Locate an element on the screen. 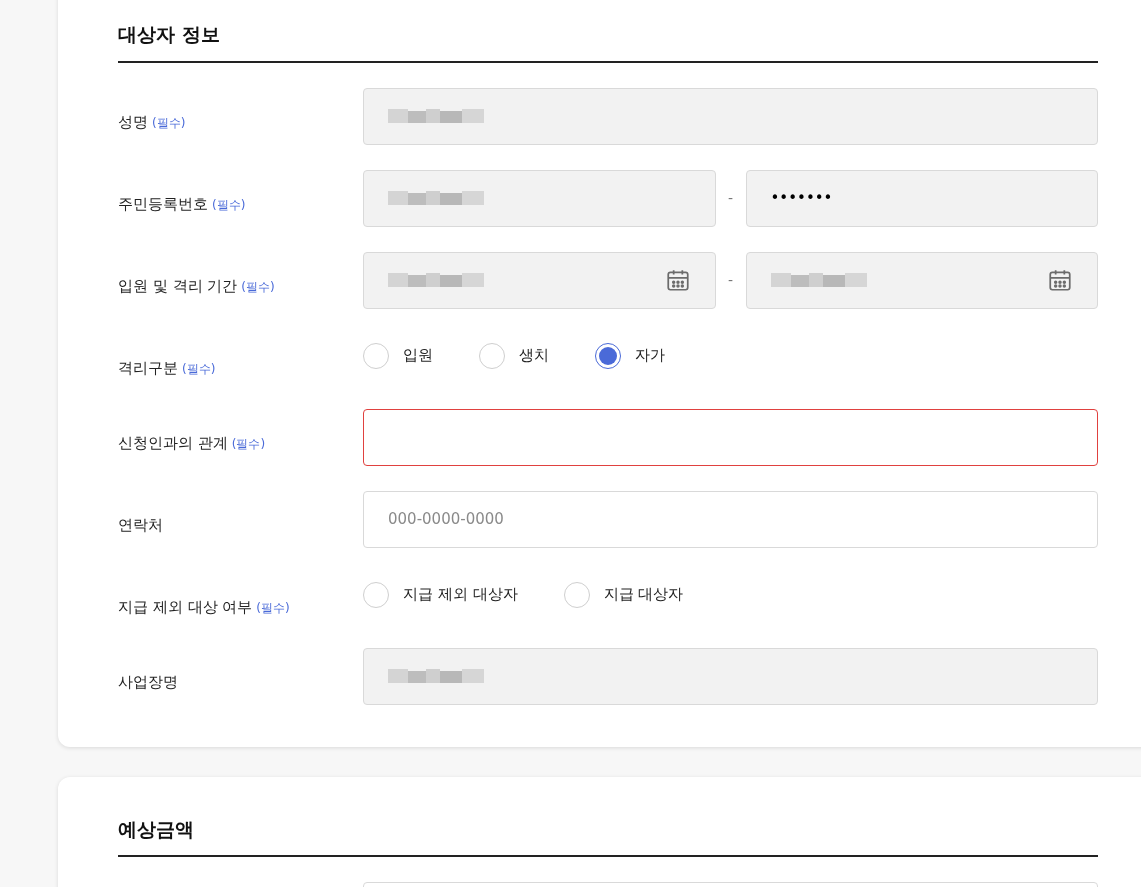  field-label: 지급 제외 대상 여부 is located at coordinates (185, 606).